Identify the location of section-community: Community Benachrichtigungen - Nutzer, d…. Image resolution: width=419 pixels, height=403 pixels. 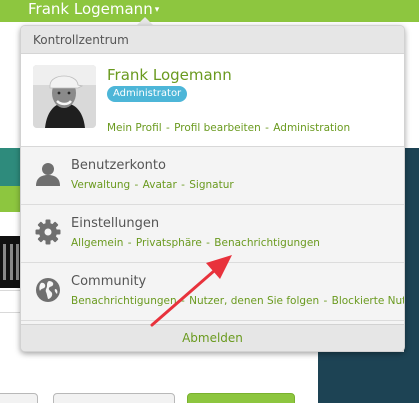
(212, 292).